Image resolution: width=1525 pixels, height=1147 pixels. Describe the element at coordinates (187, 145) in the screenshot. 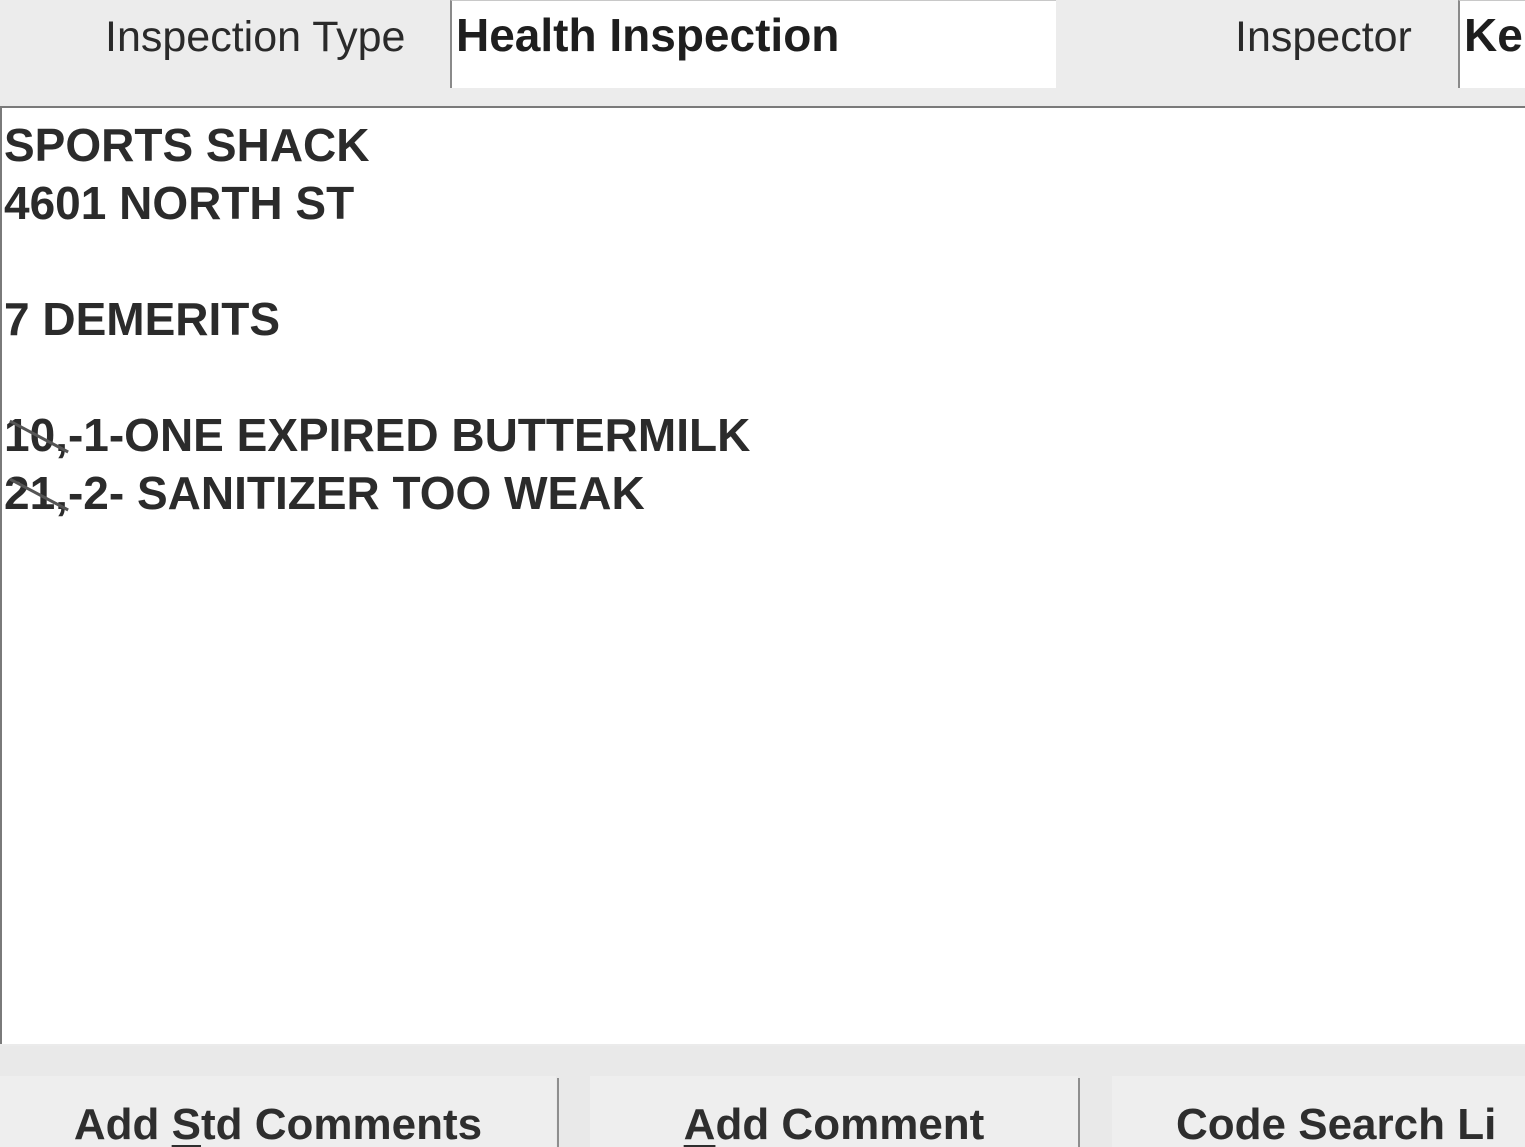

I see `establishment-name: SPORTS SHACK` at that location.